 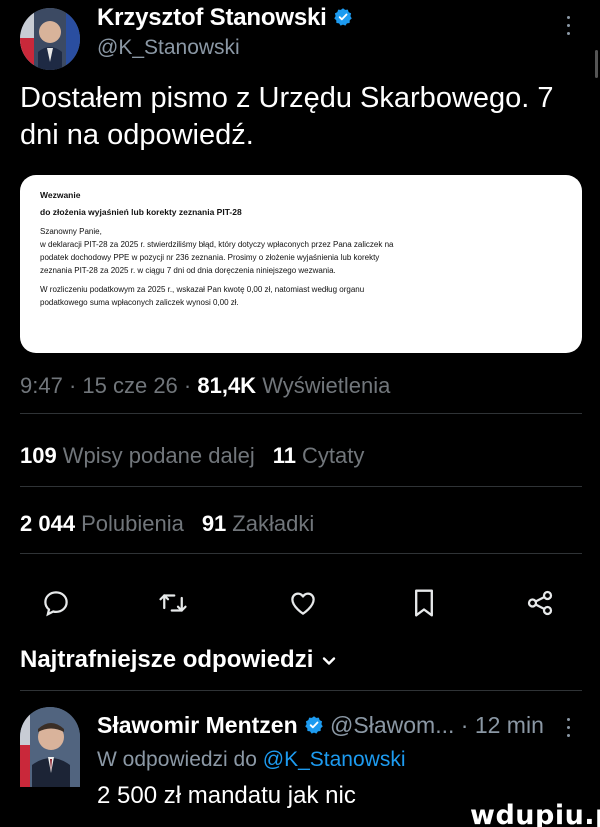 I want to click on reply-author-name: Sławomir Mentzen, so click(x=197, y=725).